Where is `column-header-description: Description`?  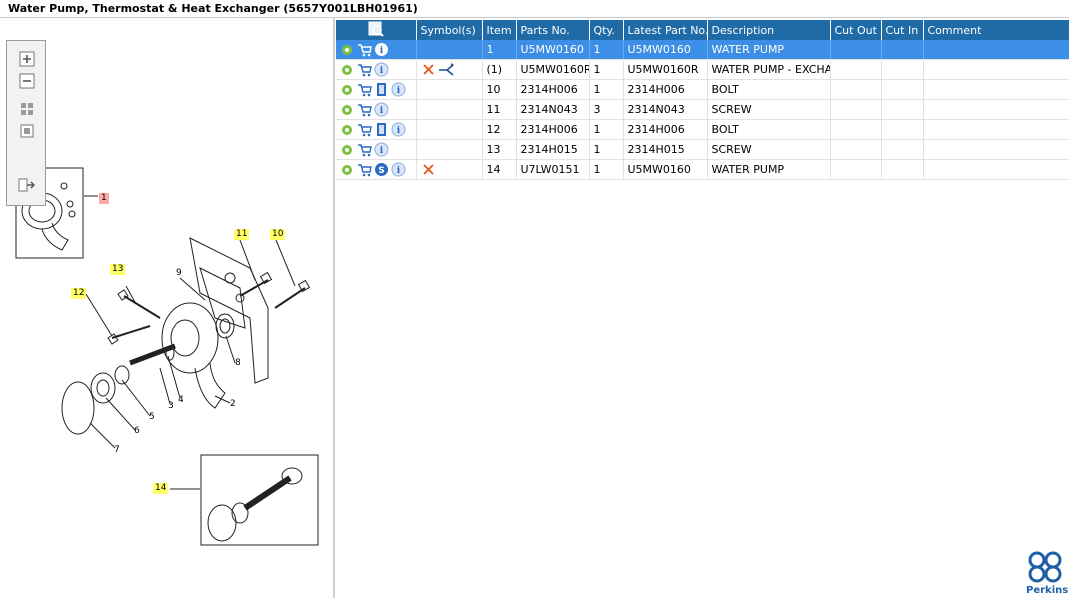 column-header-description: Description is located at coordinates (769, 30).